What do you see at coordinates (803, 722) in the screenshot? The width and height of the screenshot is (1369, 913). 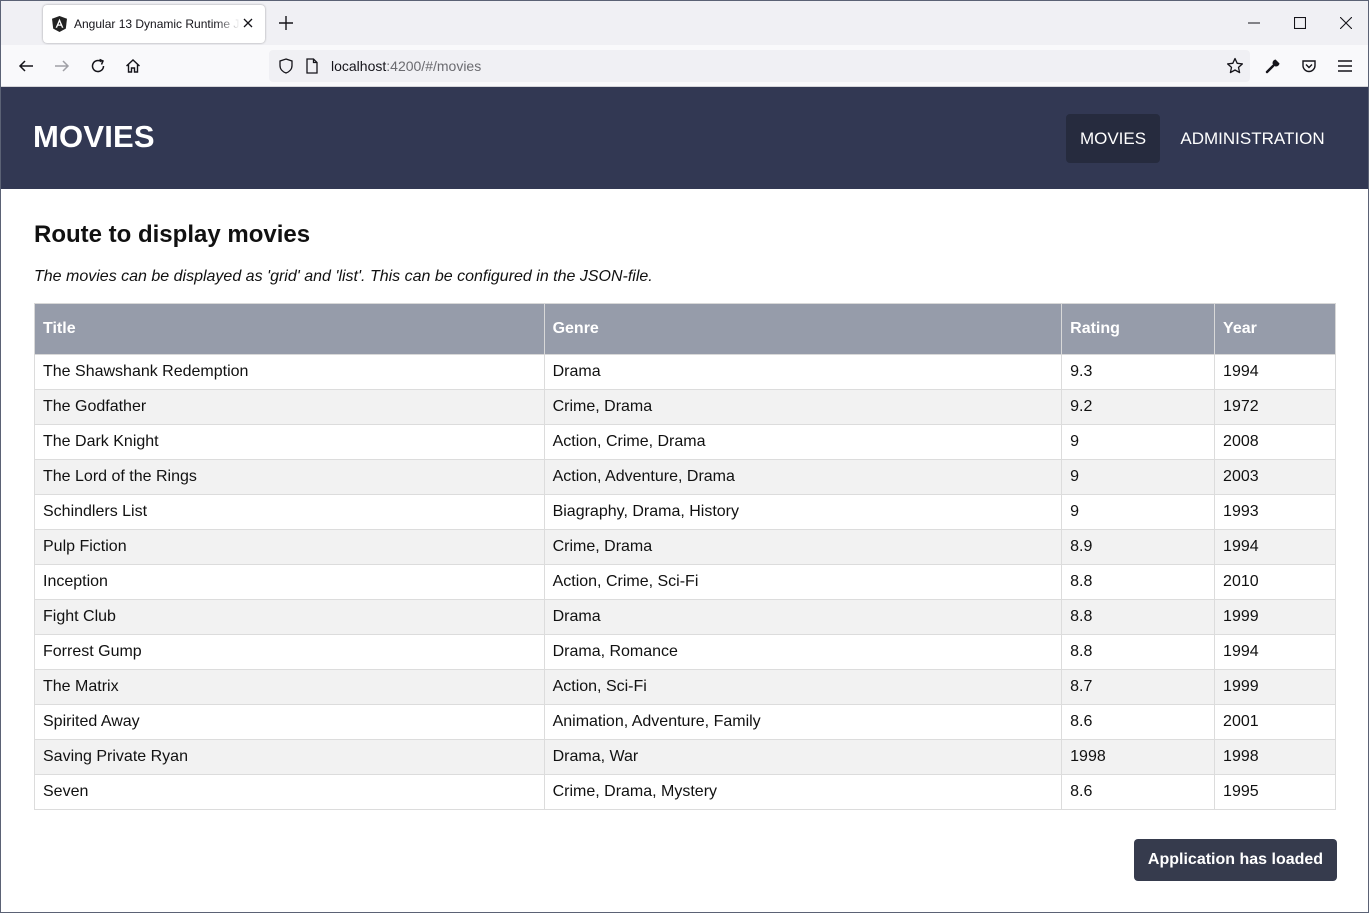 I see `cell-genre: Animation, Adventure, Family` at bounding box center [803, 722].